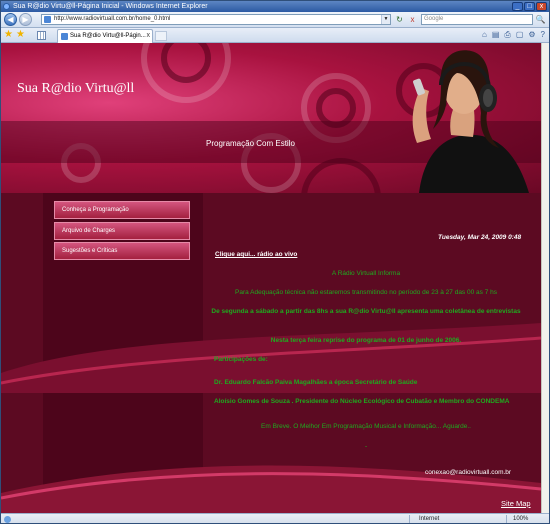  I want to click on minimize-button: _, so click(517, 6).